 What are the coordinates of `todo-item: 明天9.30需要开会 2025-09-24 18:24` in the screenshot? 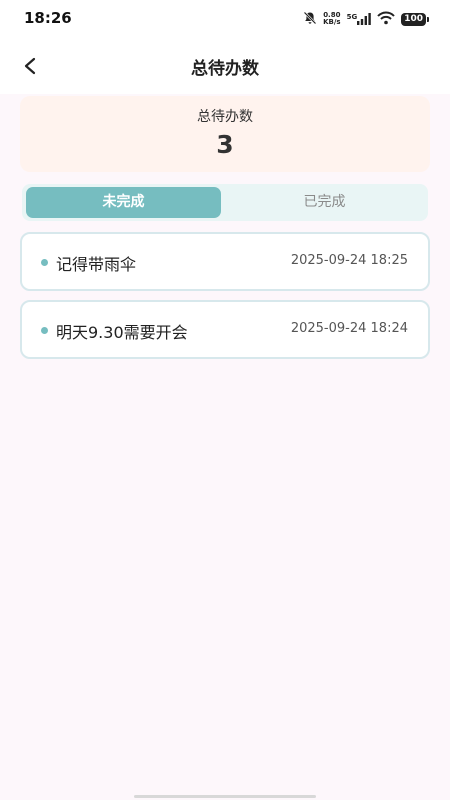 It's located at (225, 329).